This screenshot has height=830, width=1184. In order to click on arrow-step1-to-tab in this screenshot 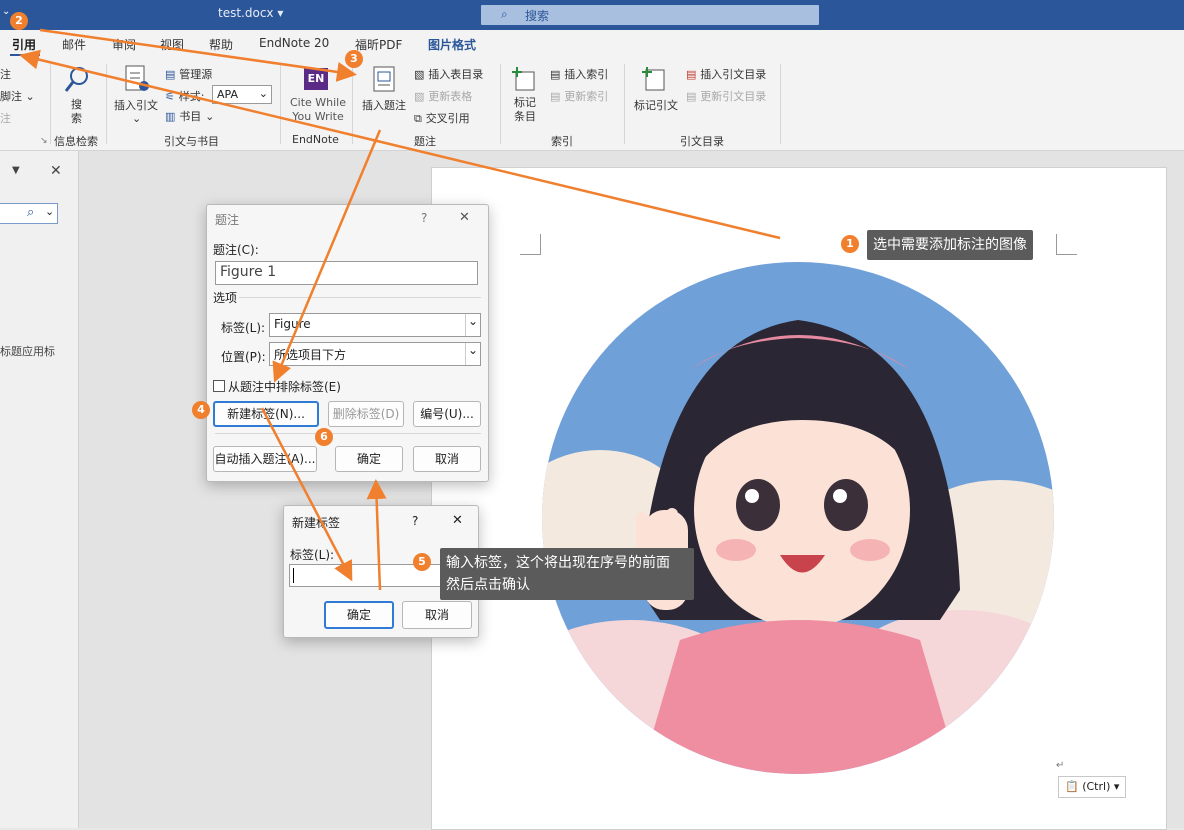, I will do `click(400, 144)`.